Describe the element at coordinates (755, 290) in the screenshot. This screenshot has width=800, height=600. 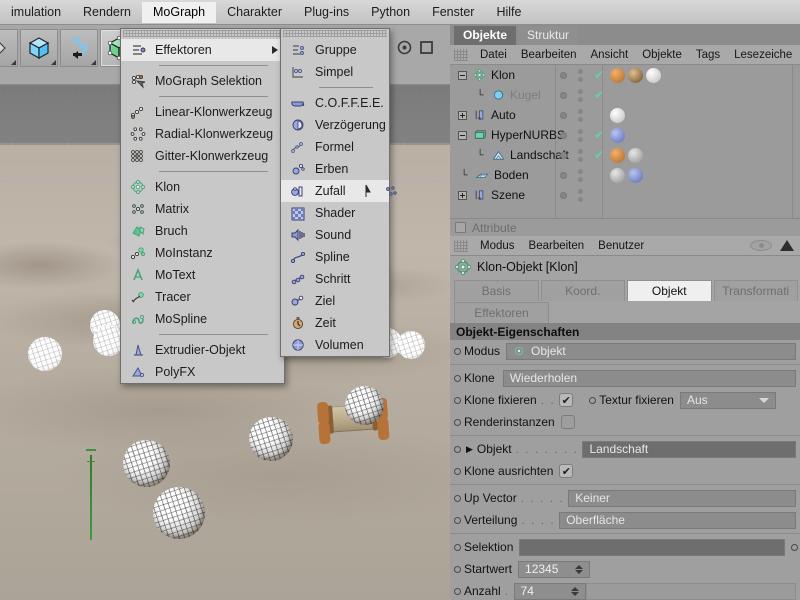
I see `attr-tab-transformation: Transformati` at that location.